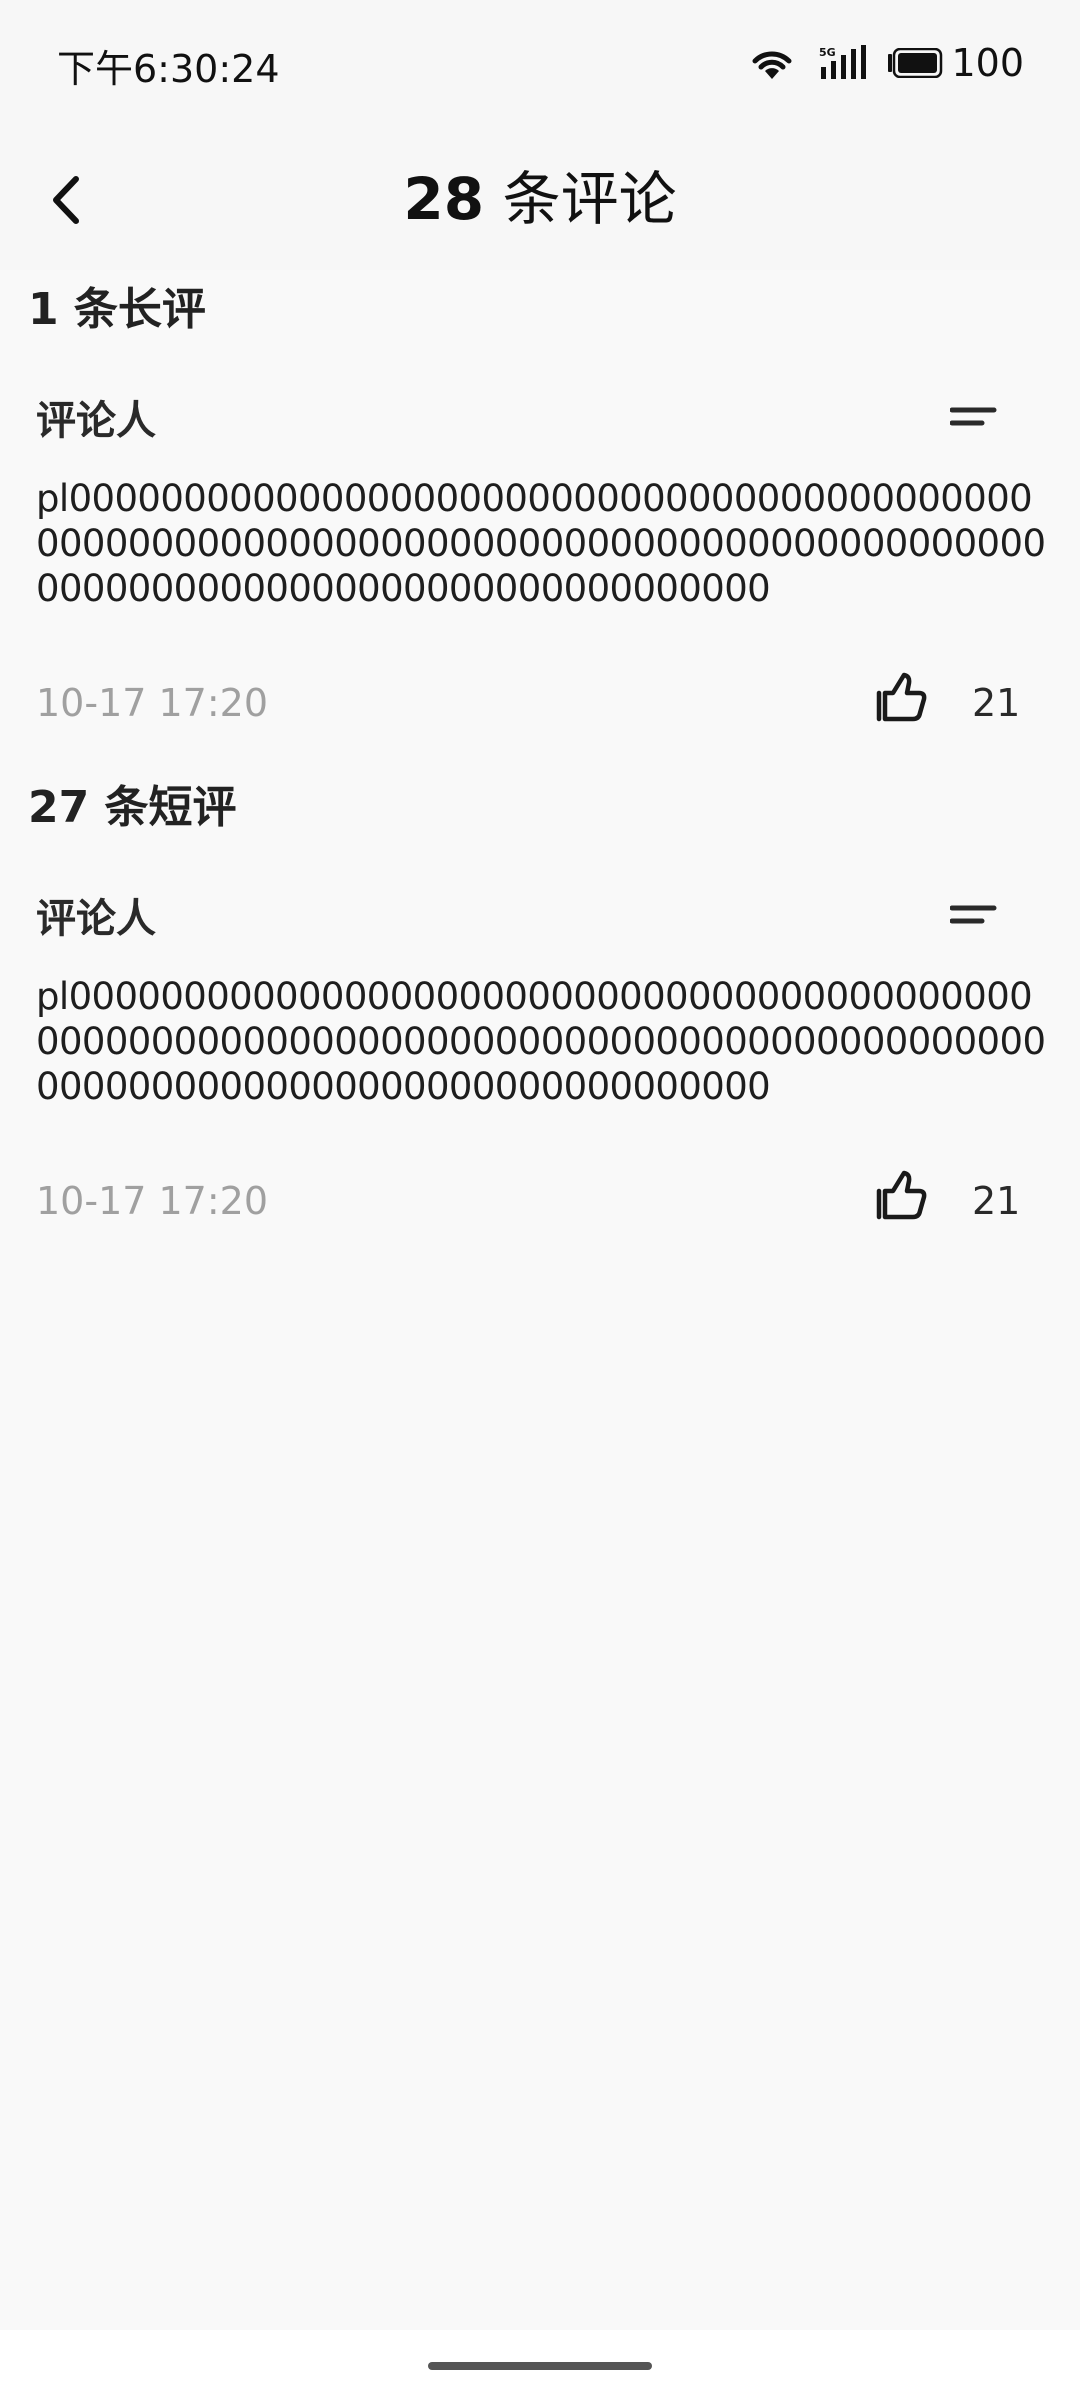  What do you see at coordinates (168, 69) in the screenshot?
I see `status-time: 下午6:30:24` at bounding box center [168, 69].